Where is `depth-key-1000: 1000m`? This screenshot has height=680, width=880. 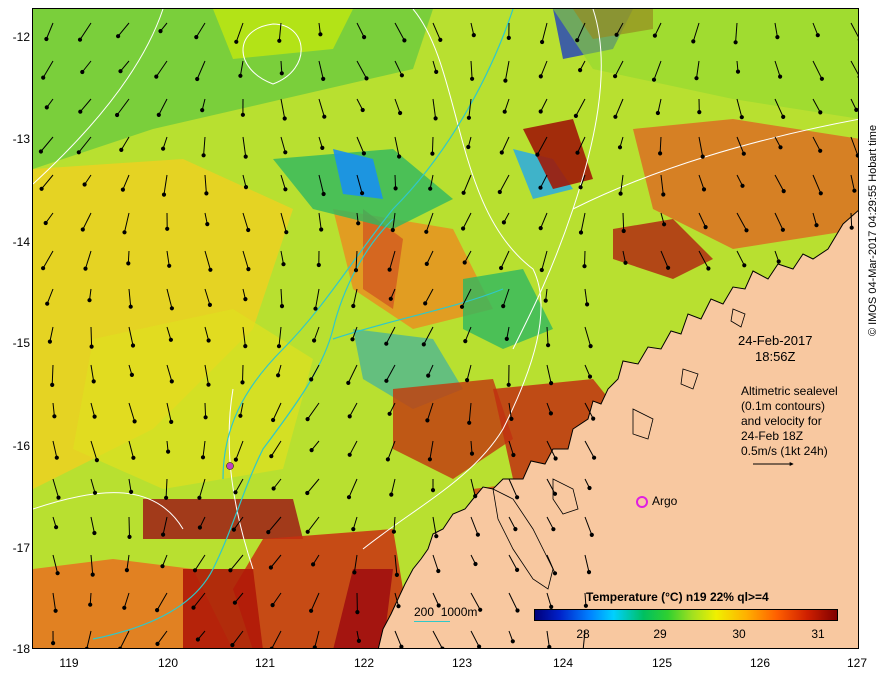 depth-key-1000: 1000m is located at coordinates (459, 612).